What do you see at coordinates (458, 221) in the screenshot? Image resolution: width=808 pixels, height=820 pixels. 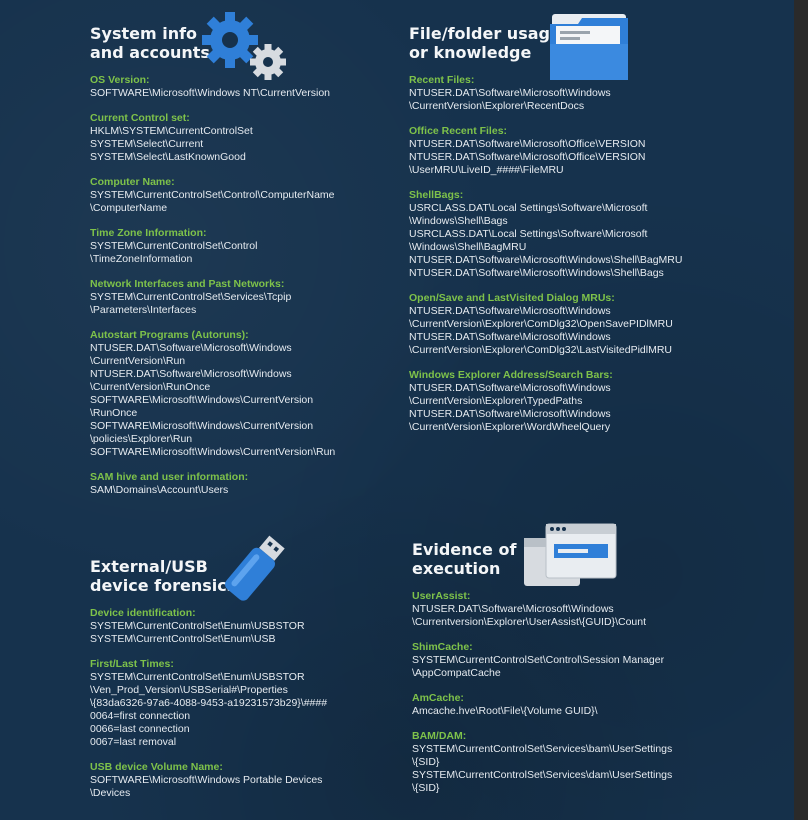 I see `registry-path-line: \Windows\Shell\Bags` at bounding box center [458, 221].